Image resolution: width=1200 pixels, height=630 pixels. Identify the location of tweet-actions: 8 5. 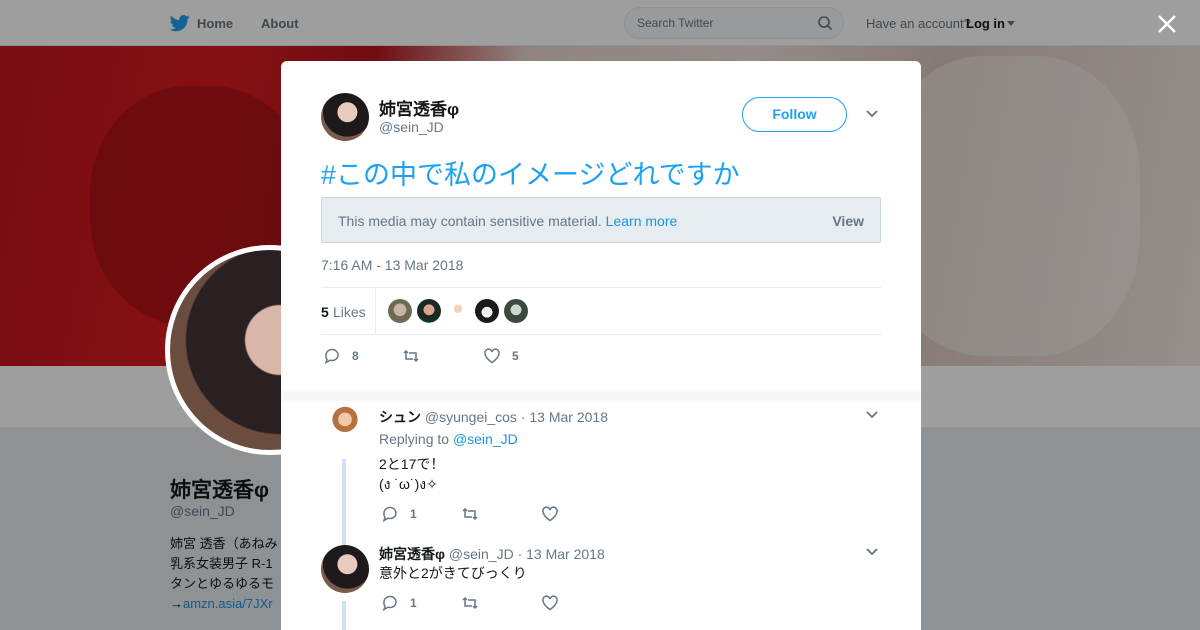
(601, 357).